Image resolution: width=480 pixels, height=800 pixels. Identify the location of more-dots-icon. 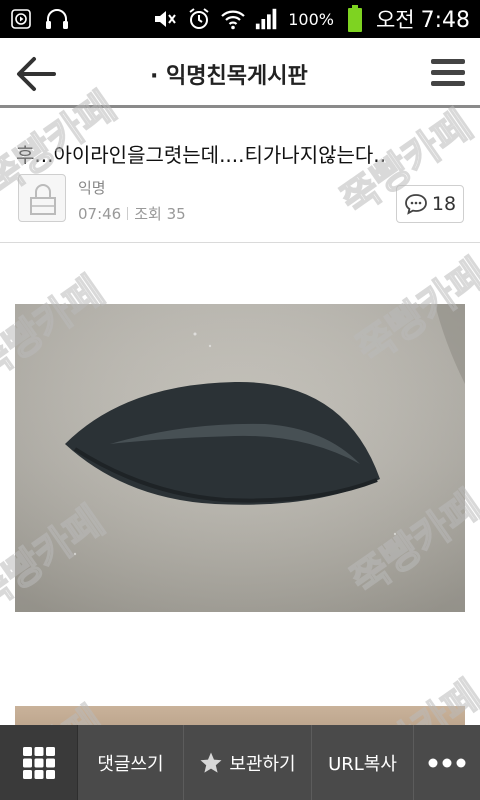
(447, 762).